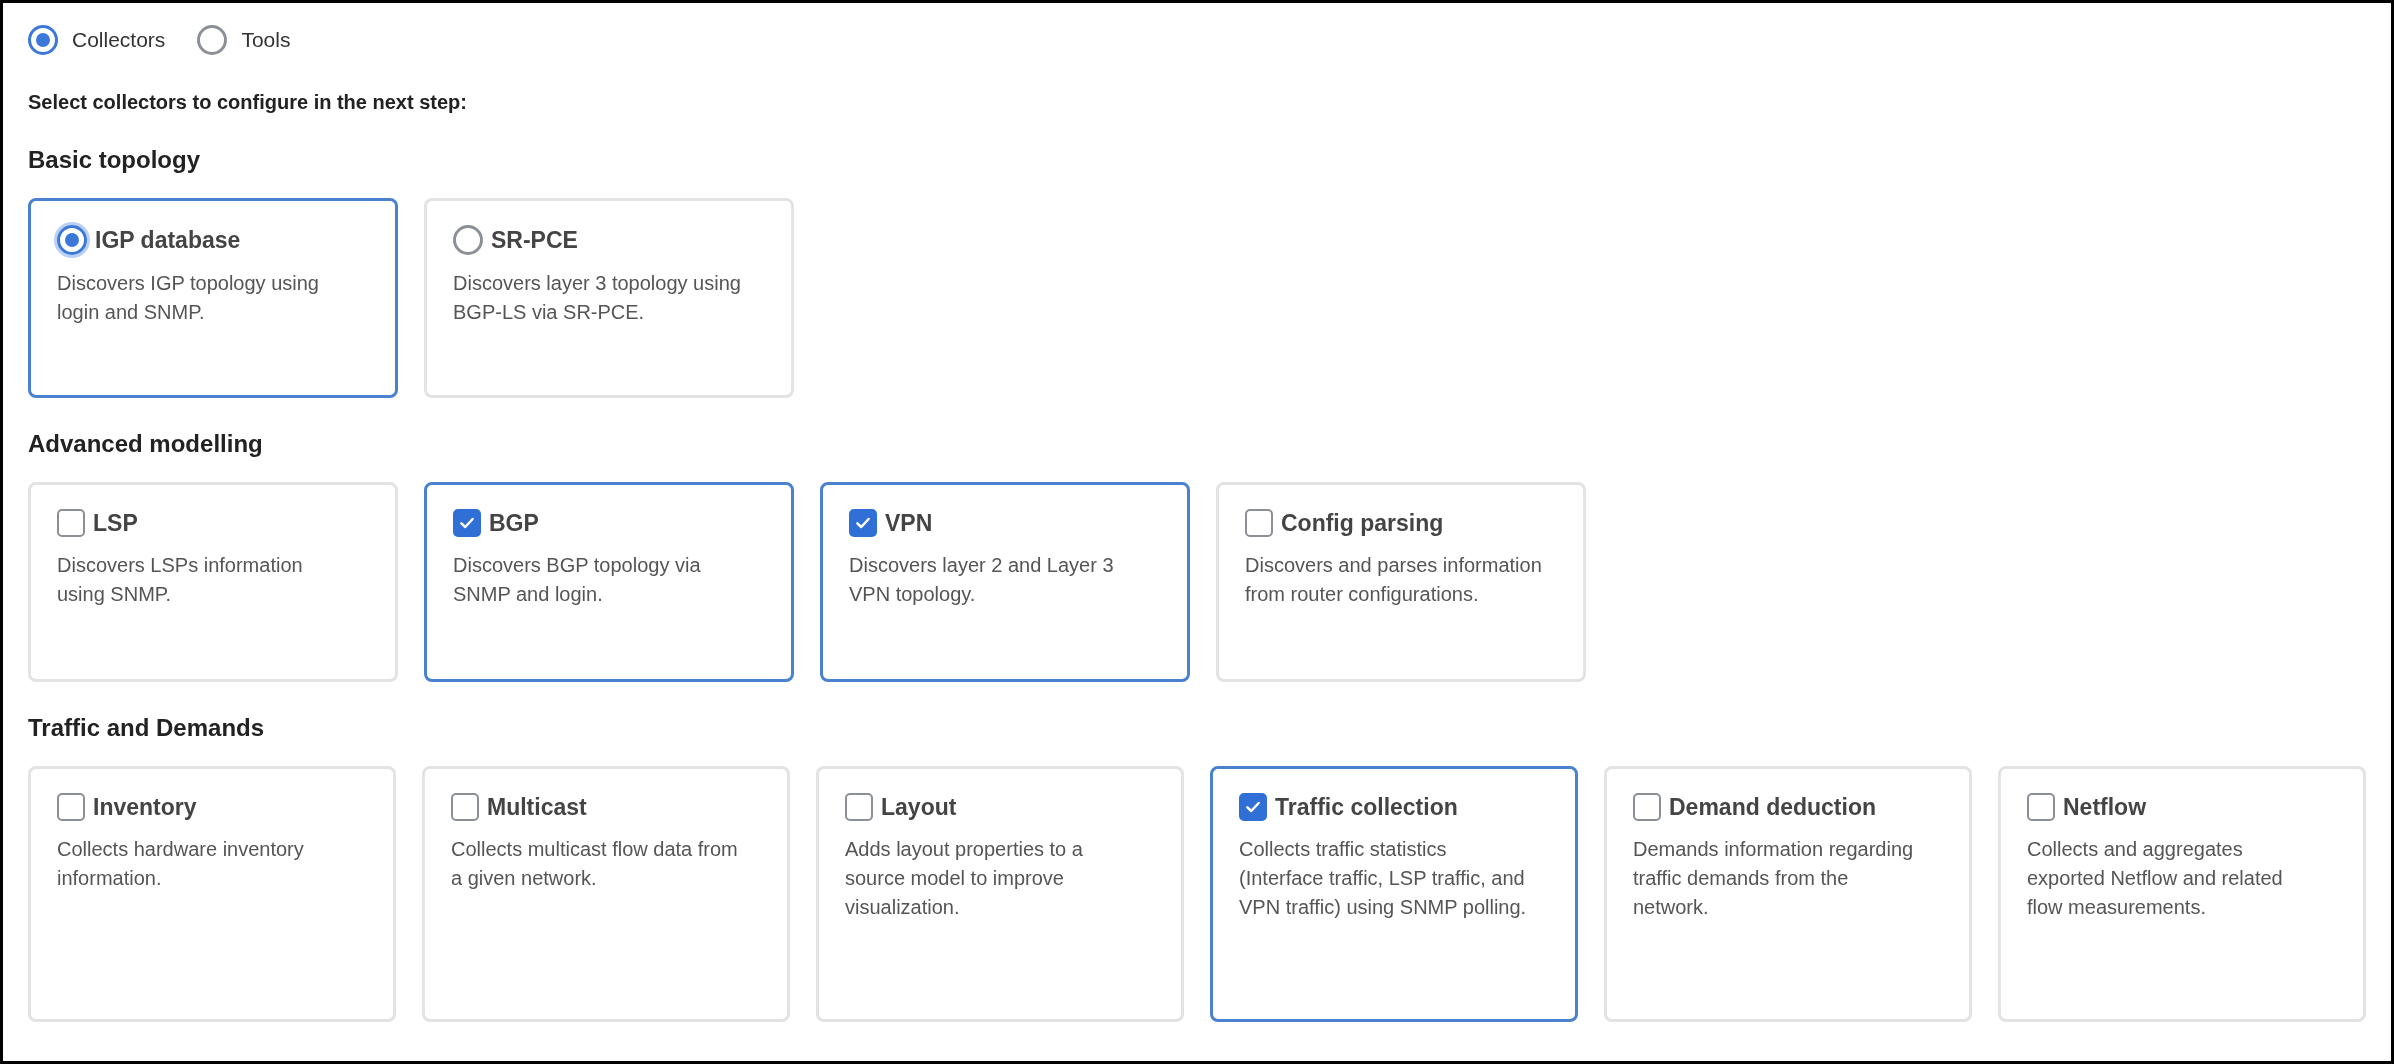 This screenshot has height=1064, width=2394. Describe the element at coordinates (1383, 878) in the screenshot. I see `card-description: Collects traffic statistics (Interface traffic, LSP traffic, and VPN traffic) using SNMP polling.` at that location.